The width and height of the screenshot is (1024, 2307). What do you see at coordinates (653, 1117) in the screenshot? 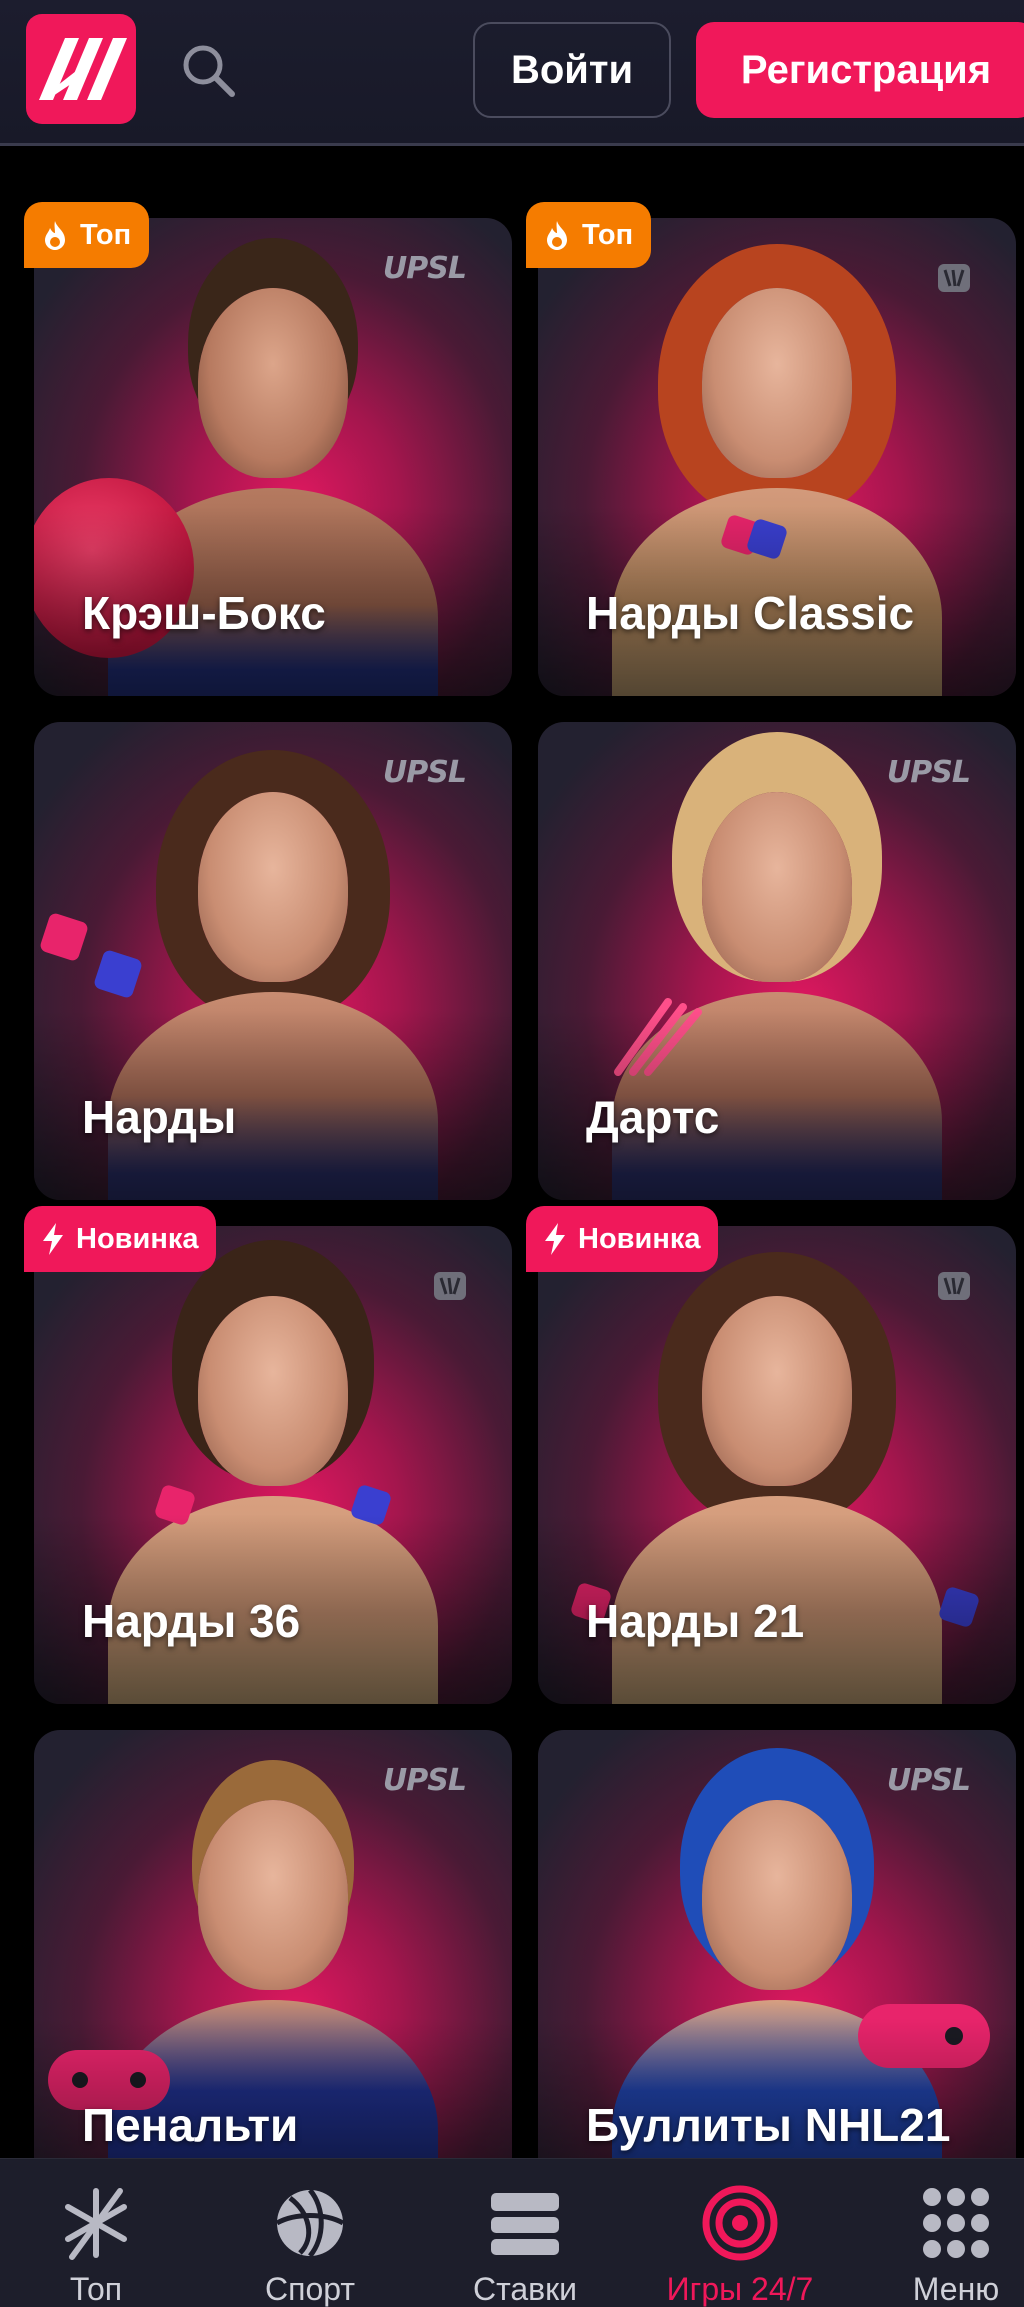
I see `game-title: Дартс` at bounding box center [653, 1117].